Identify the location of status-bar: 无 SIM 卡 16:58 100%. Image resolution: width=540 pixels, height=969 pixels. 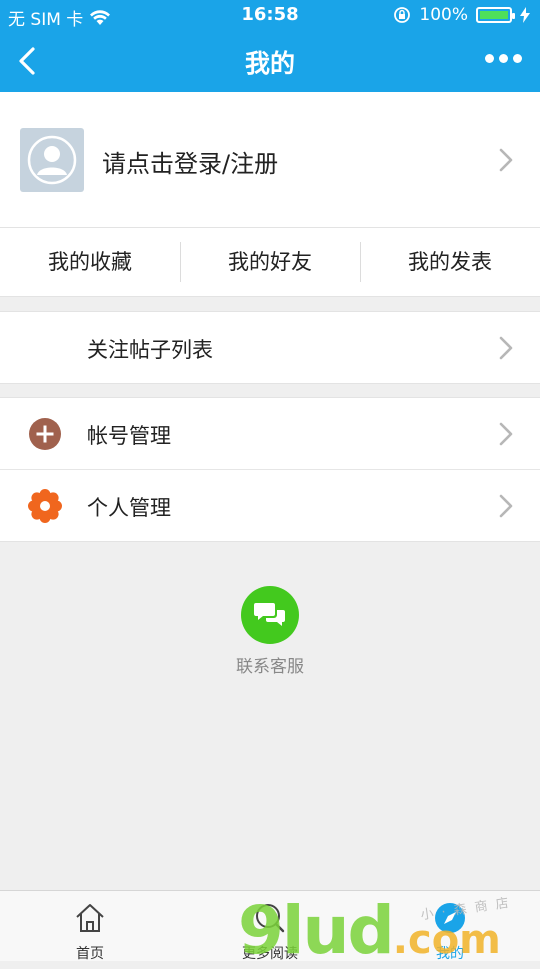
(270, 15).